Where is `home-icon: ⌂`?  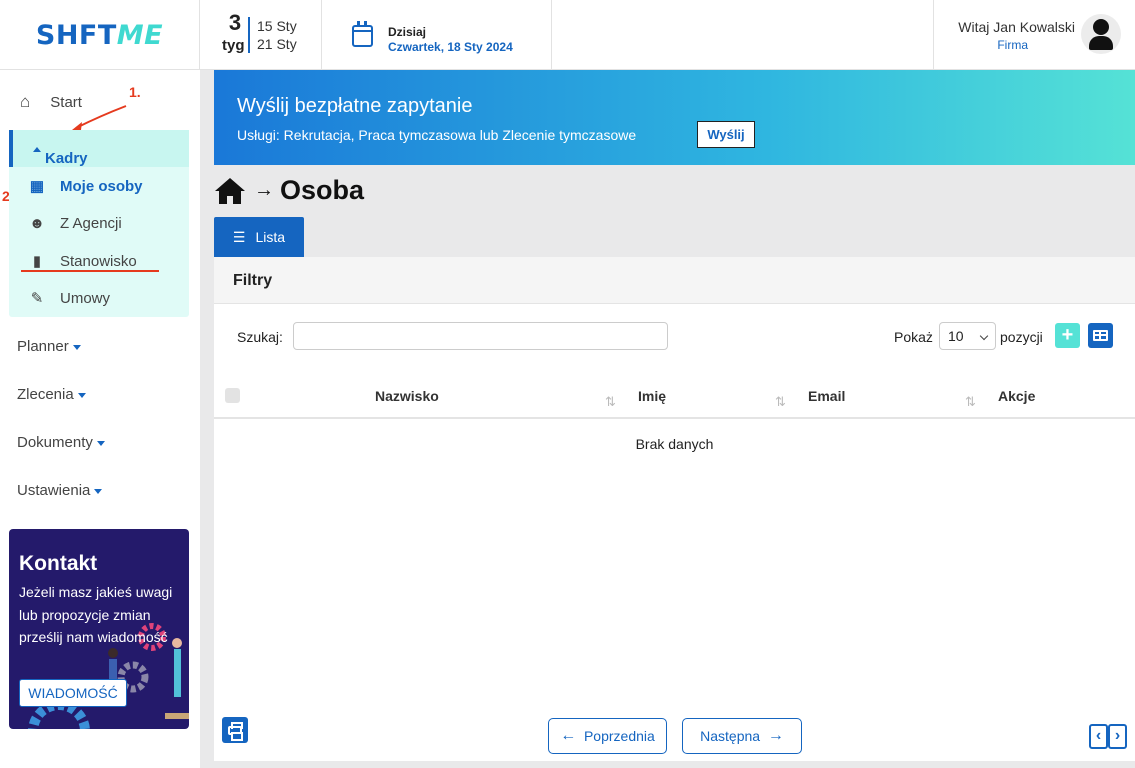
home-icon: ⌂ is located at coordinates (25, 101).